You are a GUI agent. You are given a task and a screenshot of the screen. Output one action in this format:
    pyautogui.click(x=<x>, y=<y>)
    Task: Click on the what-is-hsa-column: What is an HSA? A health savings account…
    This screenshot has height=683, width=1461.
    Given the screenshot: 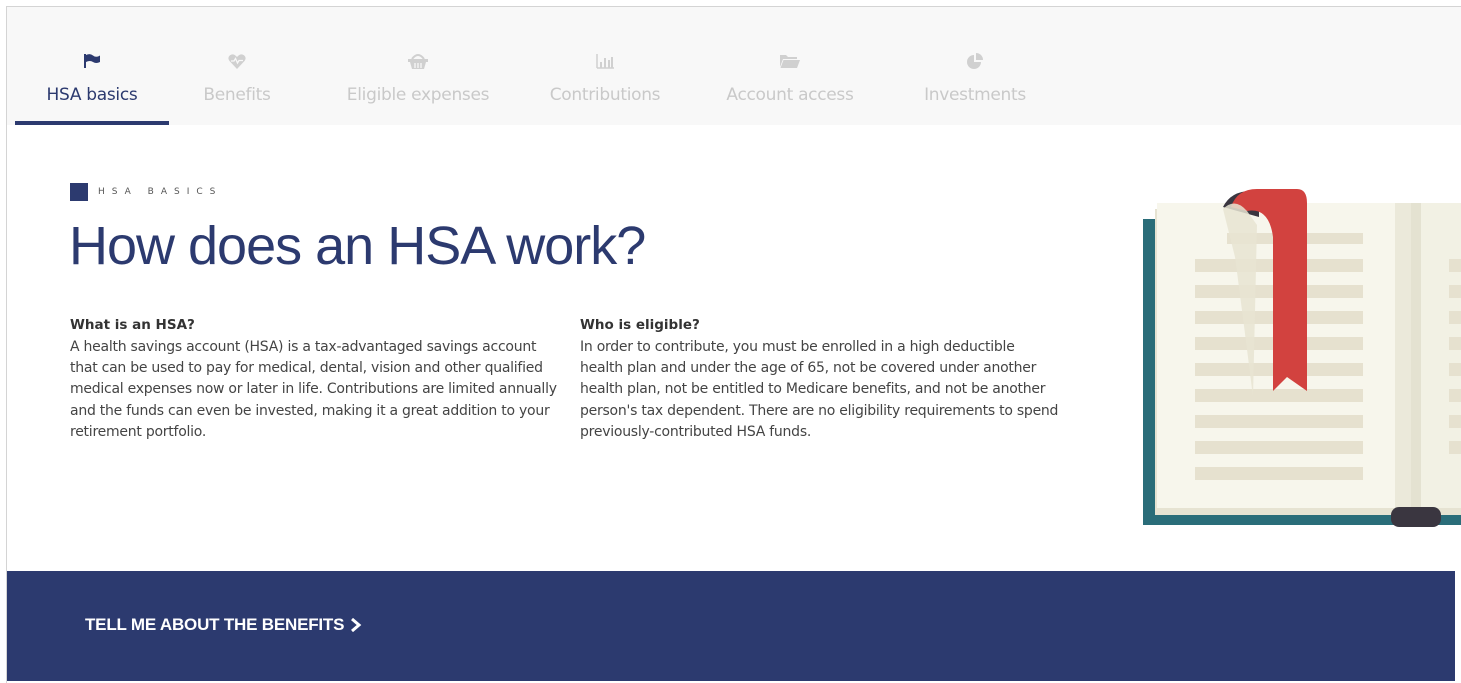 What is the action you would take?
    pyautogui.click(x=315, y=380)
    